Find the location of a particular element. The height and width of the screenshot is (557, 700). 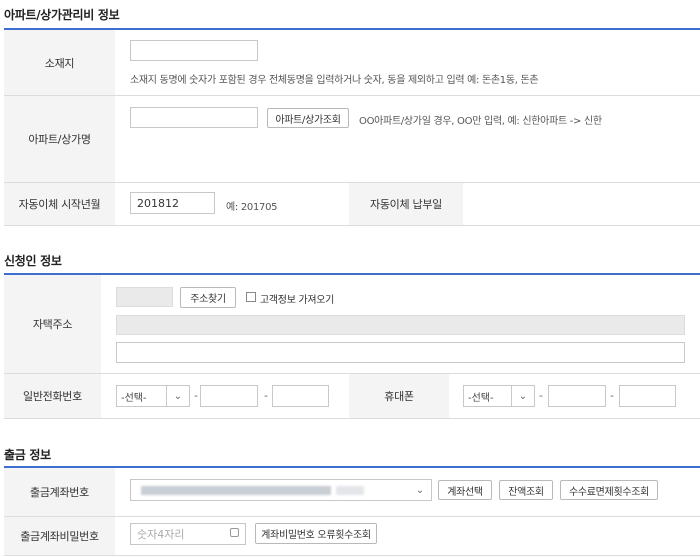

account-select-button: 계좌선택 is located at coordinates (465, 490).